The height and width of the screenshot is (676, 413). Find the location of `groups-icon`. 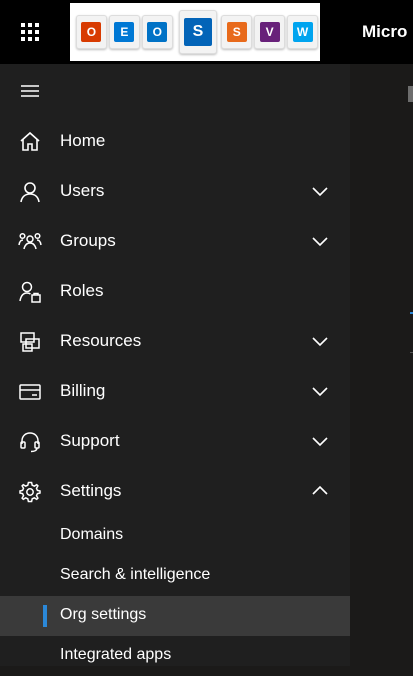

groups-icon is located at coordinates (30, 241).